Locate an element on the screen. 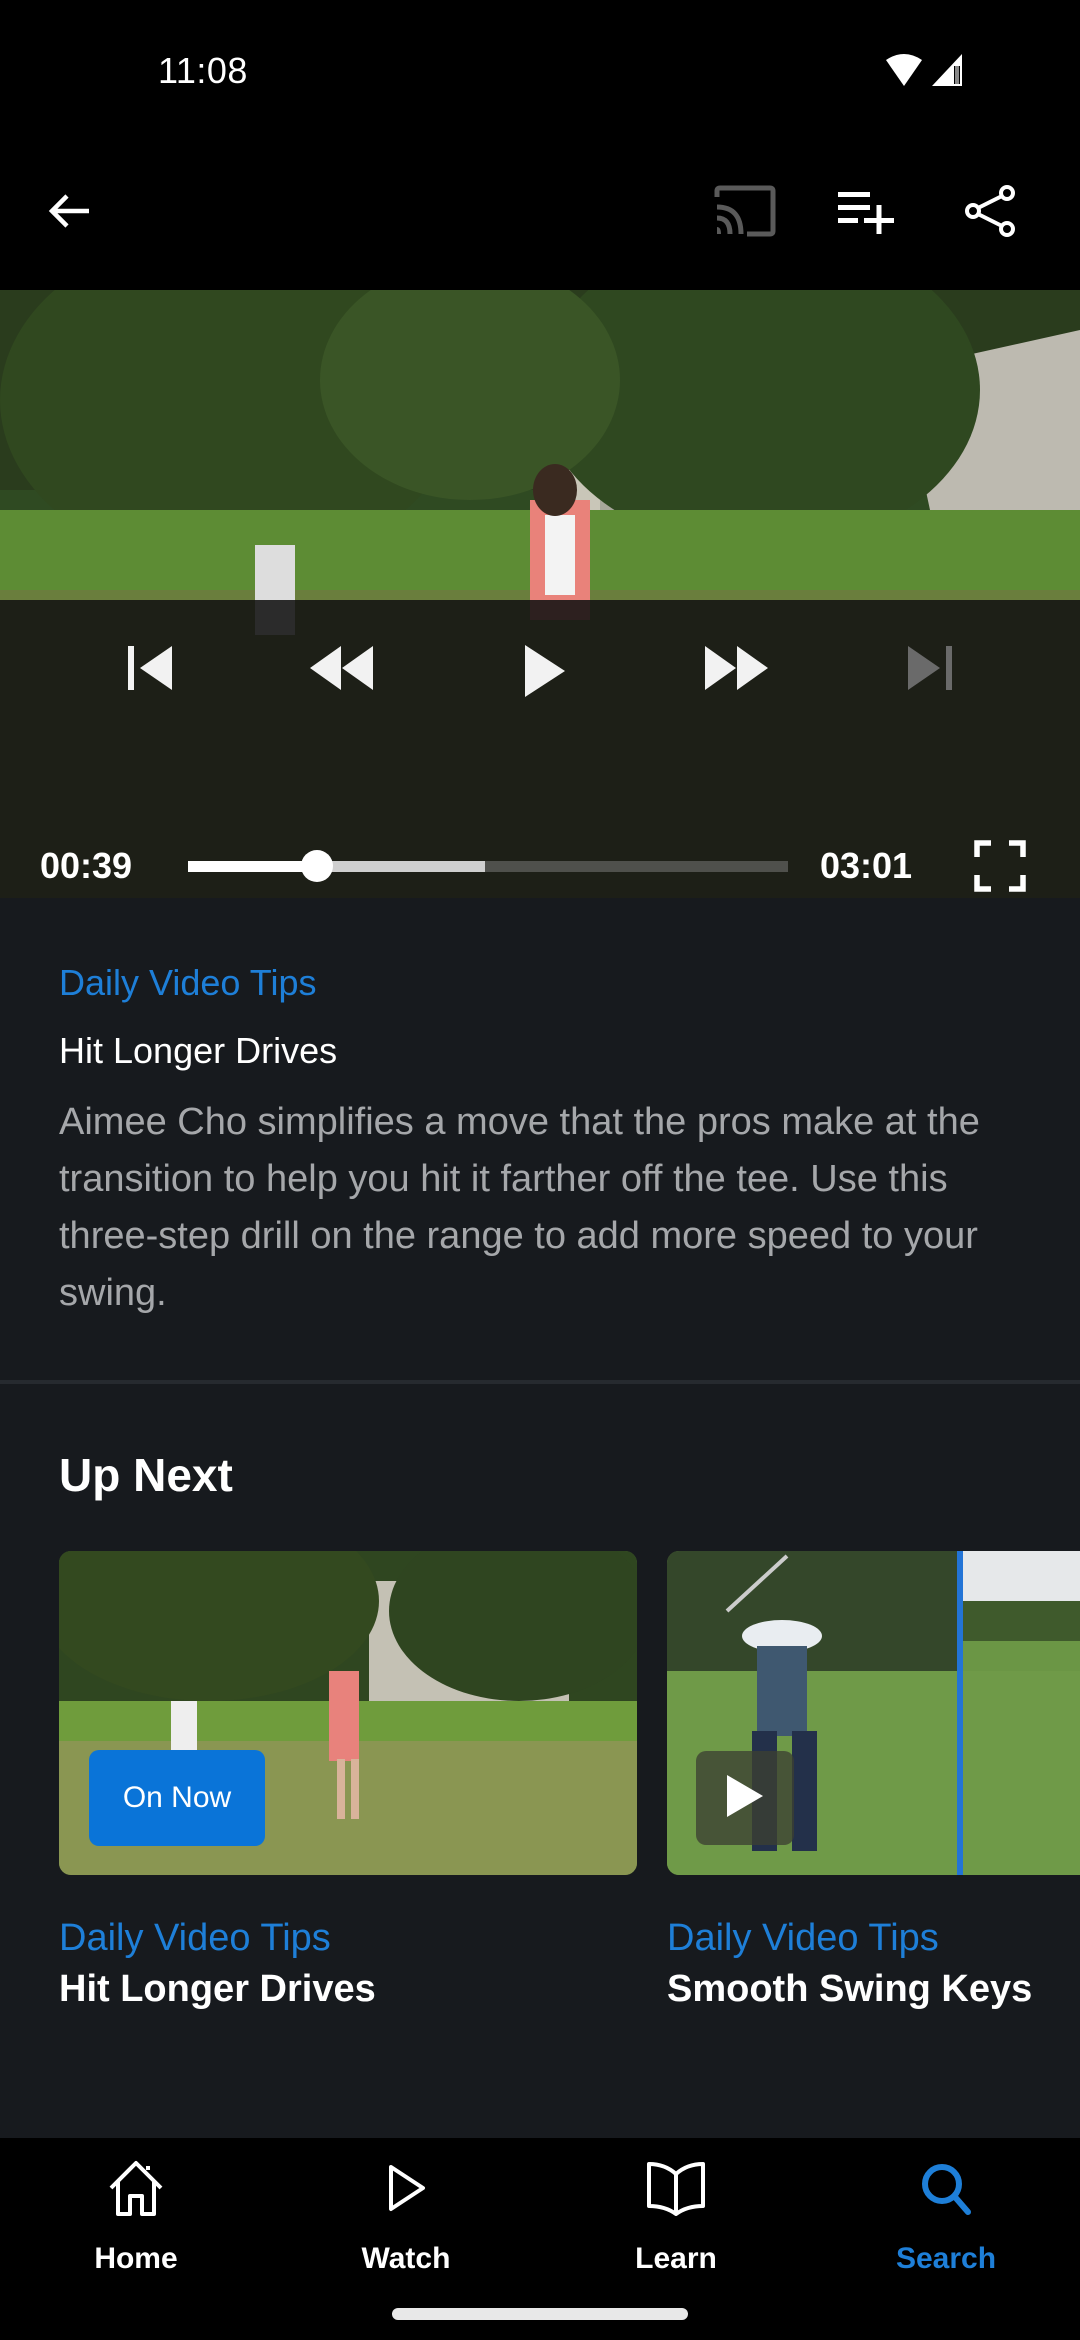 The image size is (1080, 2340). add-to-queue-button is located at coordinates (866, 213).